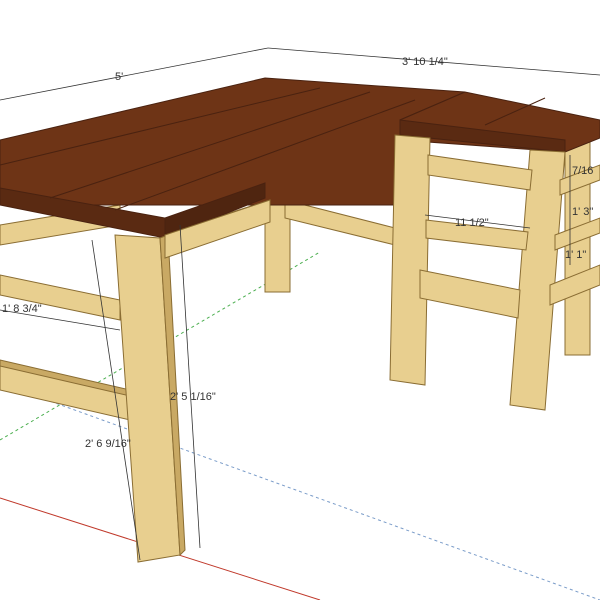 Image resolution: width=600 pixels, height=600 pixels. Describe the element at coordinates (193, 397) in the screenshot. I see `dim-label-leg-height: 2' 5 1/16"` at that location.